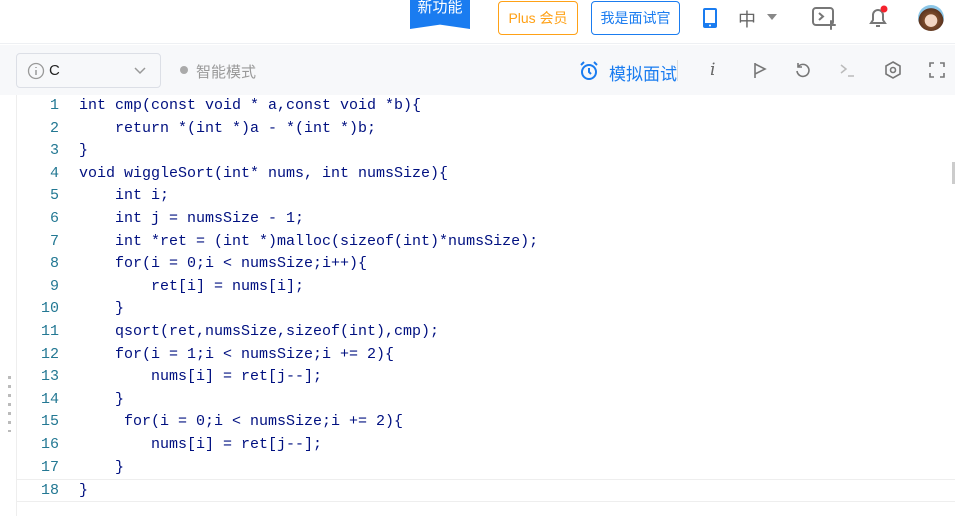  What do you see at coordinates (49, 309) in the screenshot?
I see `line-number: 10` at bounding box center [49, 309].